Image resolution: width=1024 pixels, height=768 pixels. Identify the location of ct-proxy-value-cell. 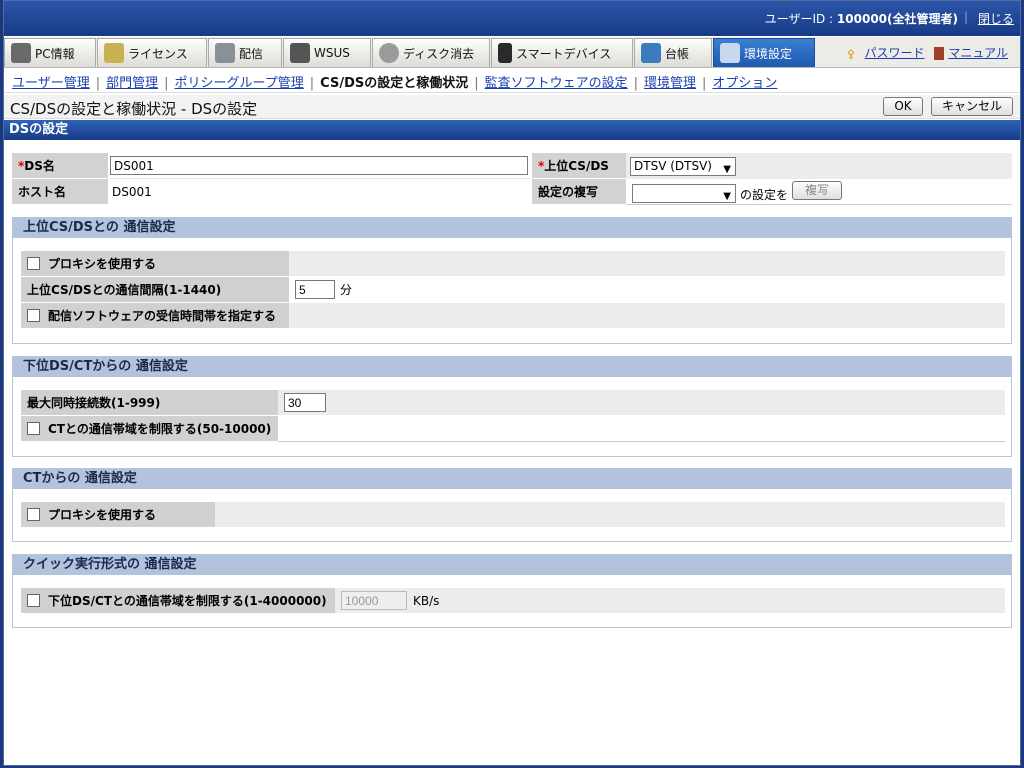
(610, 515).